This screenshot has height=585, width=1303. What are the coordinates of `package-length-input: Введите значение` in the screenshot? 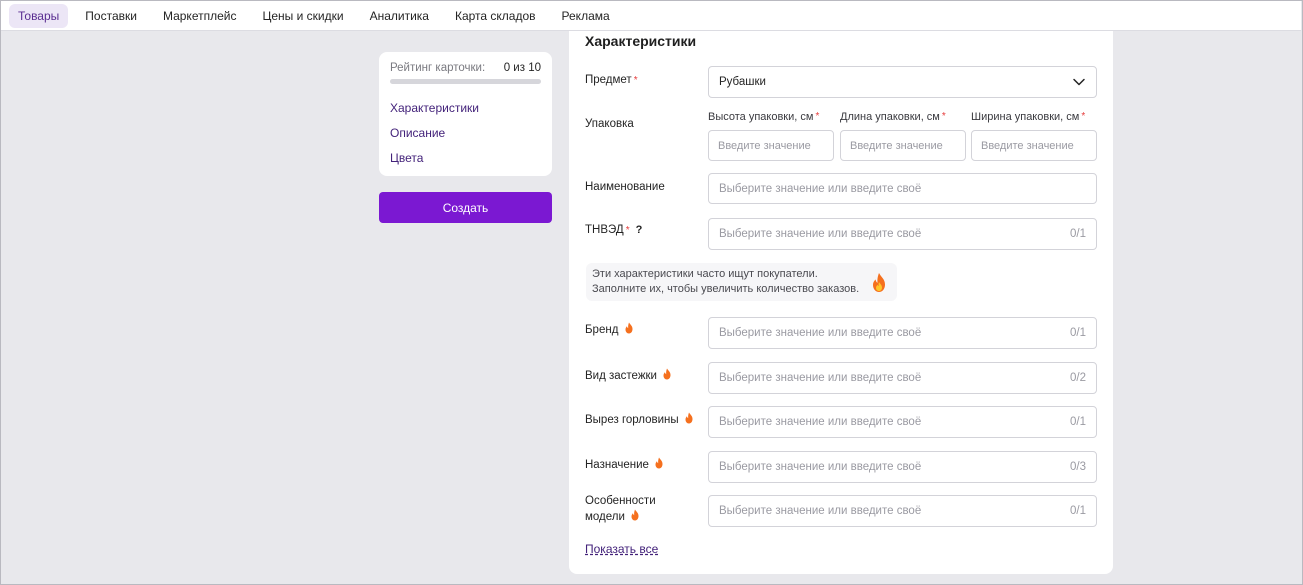 It's located at (903, 145).